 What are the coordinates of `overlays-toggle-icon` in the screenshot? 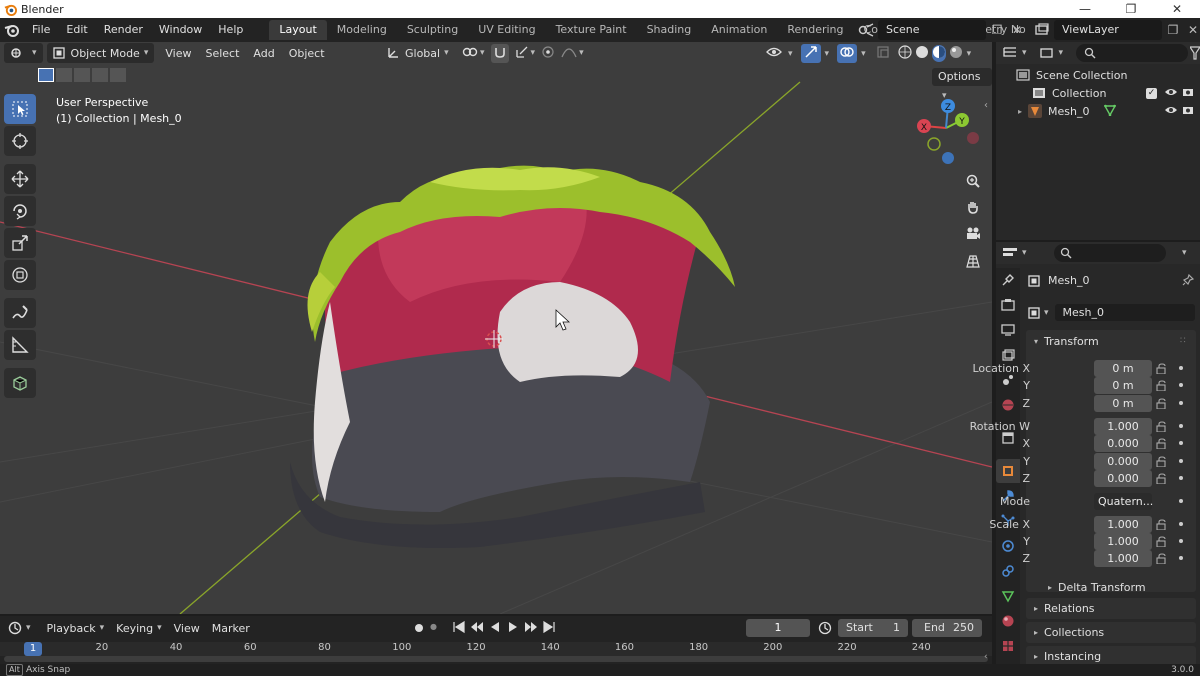 It's located at (847, 53).